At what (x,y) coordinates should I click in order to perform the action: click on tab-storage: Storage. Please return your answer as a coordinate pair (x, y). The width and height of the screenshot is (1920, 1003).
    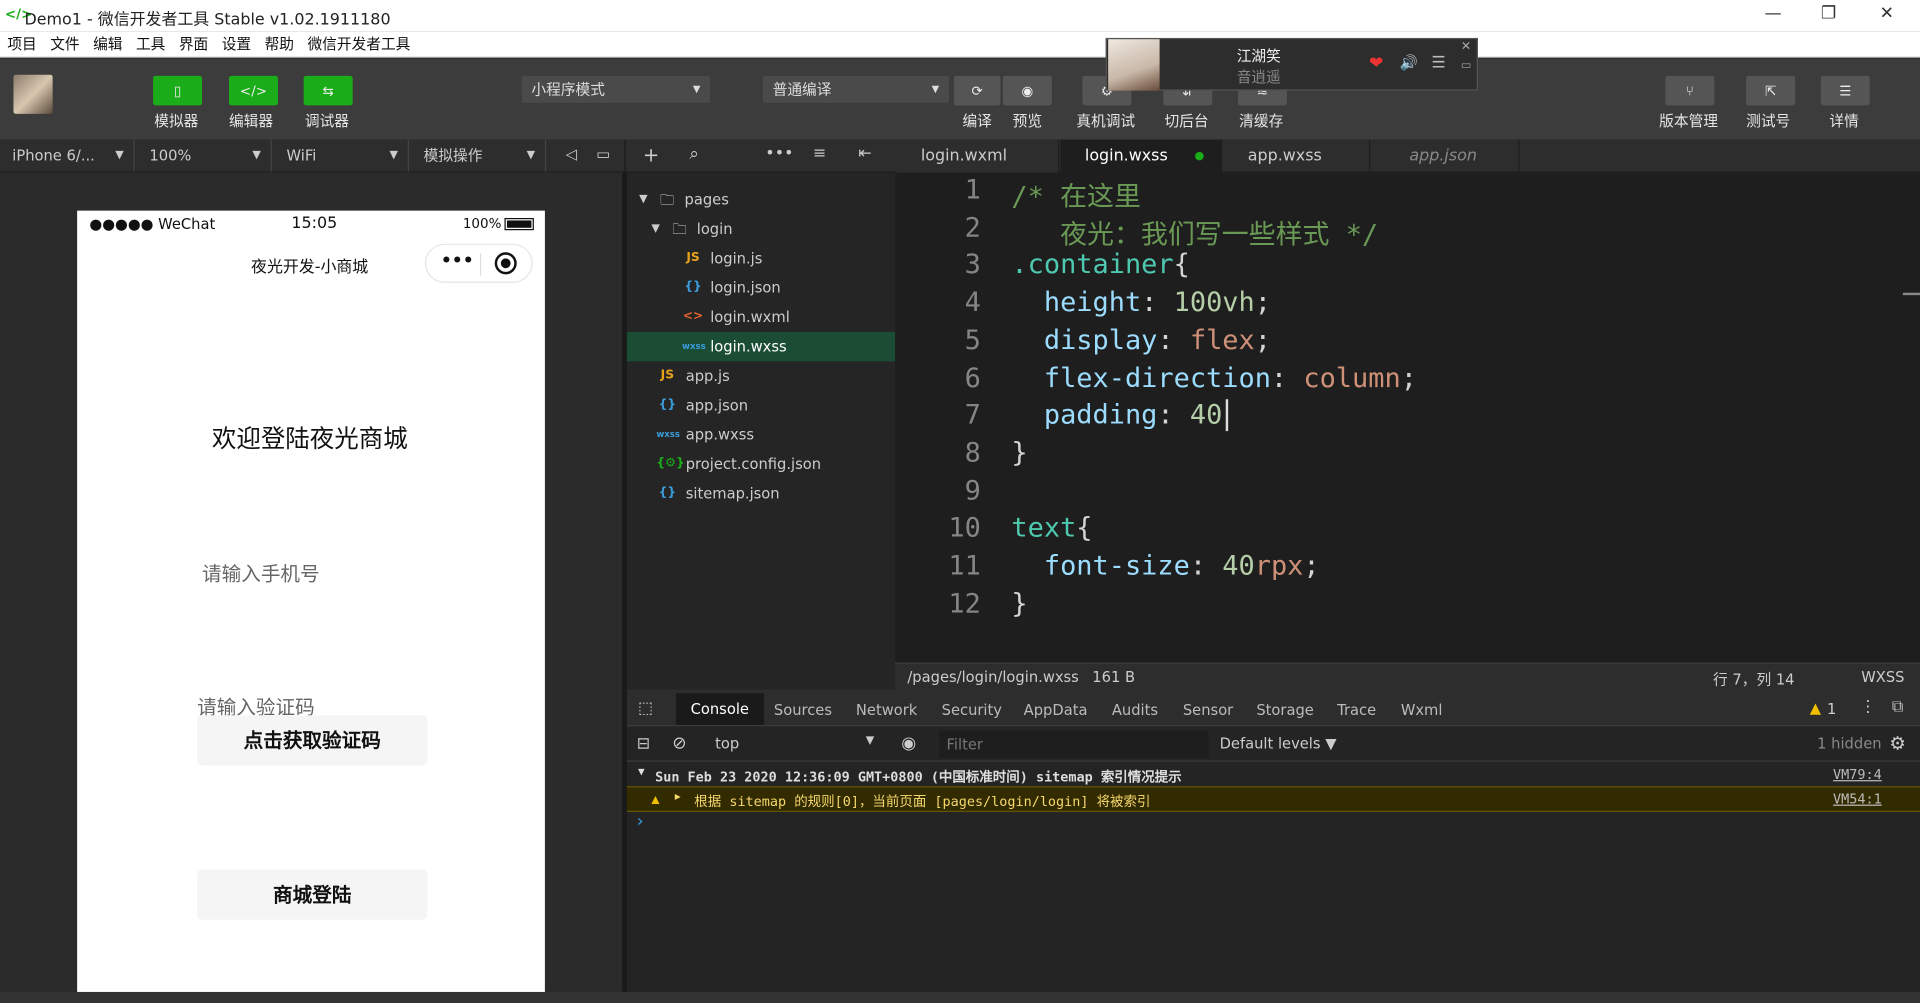
    Looking at the image, I should click on (1285, 710).